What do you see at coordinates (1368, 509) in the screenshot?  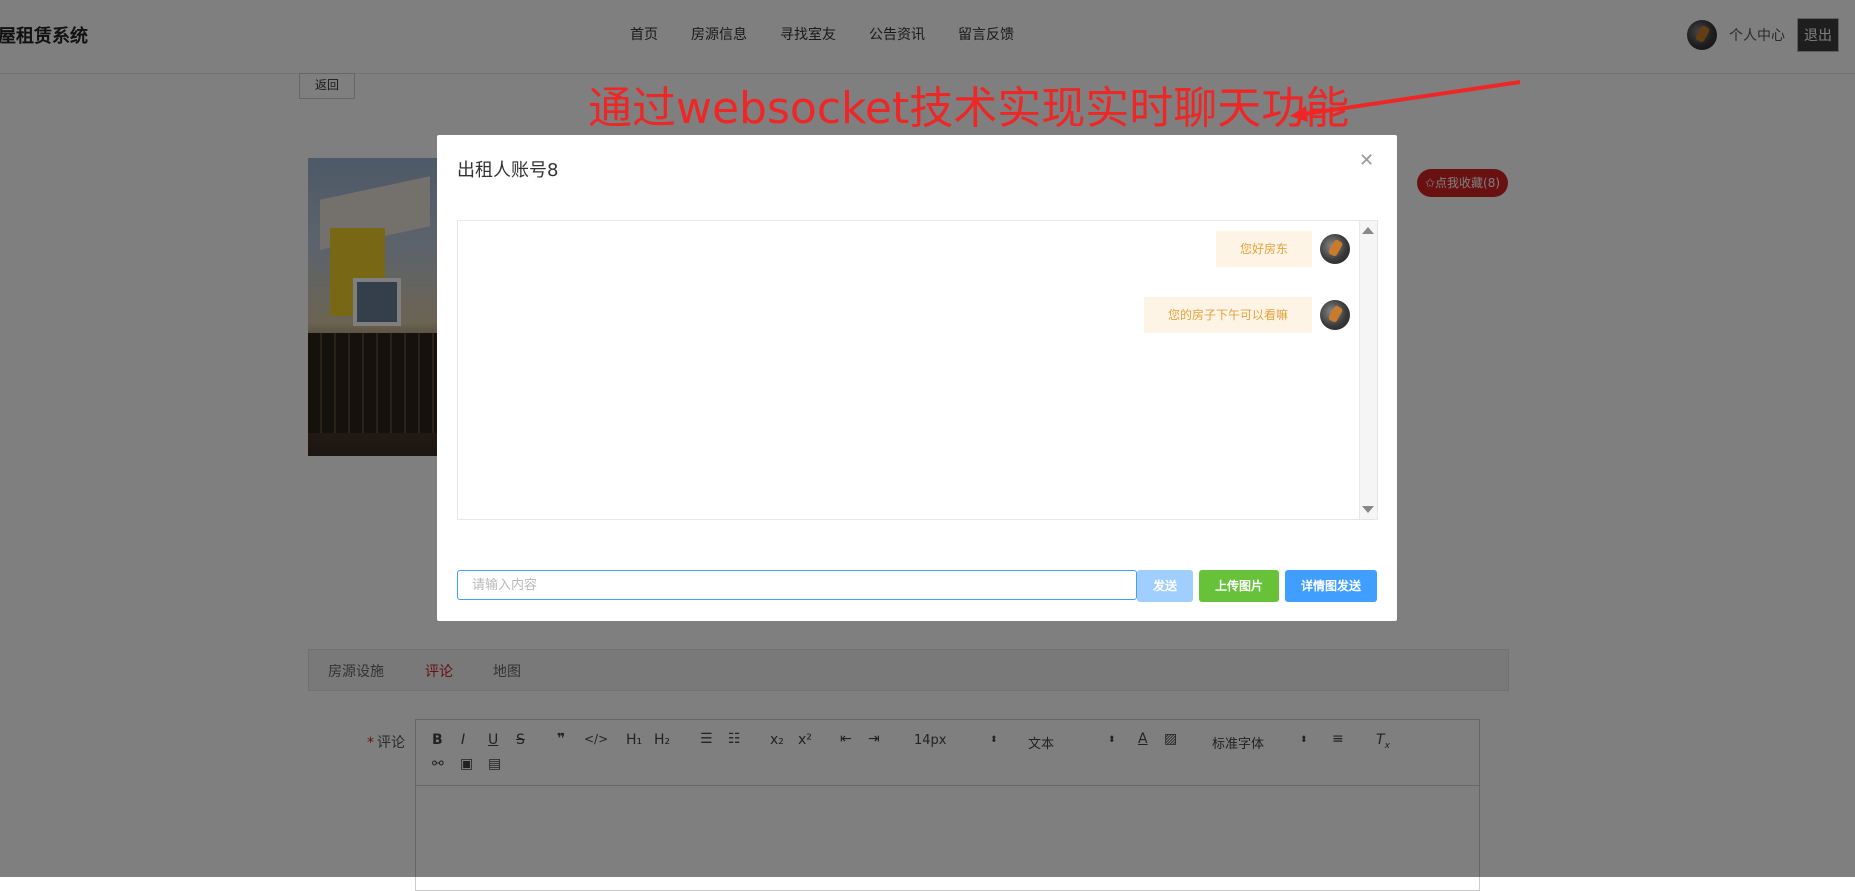 I see `scroll-down-icon` at bounding box center [1368, 509].